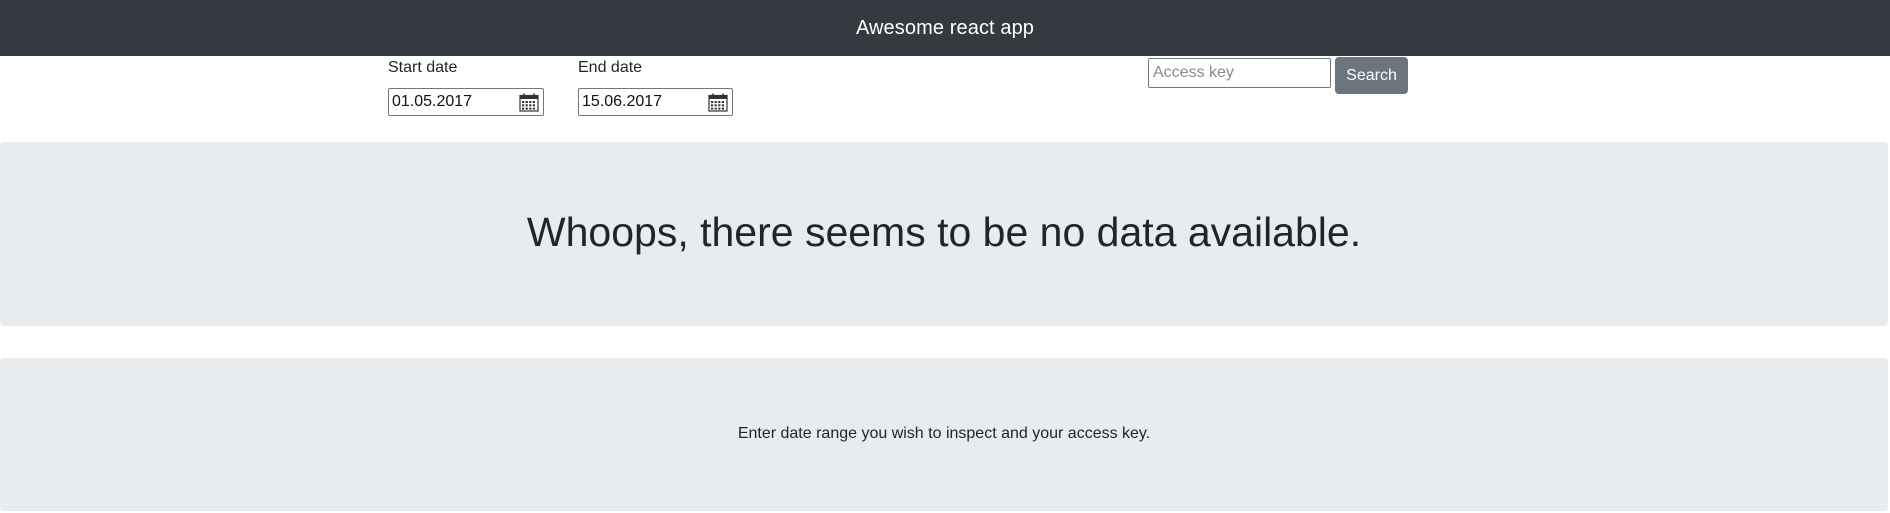 The width and height of the screenshot is (1890, 513). What do you see at coordinates (610, 67) in the screenshot?
I see `end-date-label: End date` at bounding box center [610, 67].